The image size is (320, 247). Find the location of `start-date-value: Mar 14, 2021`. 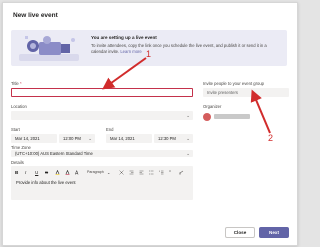

start-date-value: Mar 14, 2021 is located at coordinates (27, 138).